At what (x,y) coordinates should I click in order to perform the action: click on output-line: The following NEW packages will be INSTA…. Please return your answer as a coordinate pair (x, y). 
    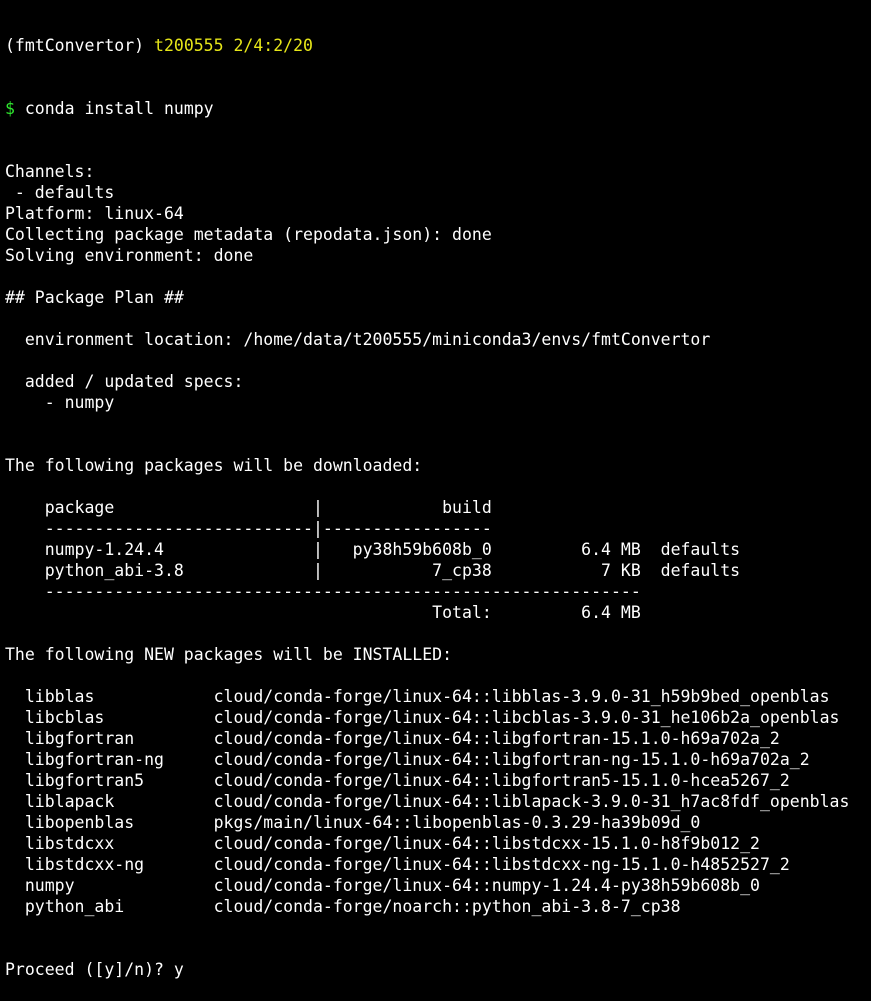
    Looking at the image, I should click on (229, 654).